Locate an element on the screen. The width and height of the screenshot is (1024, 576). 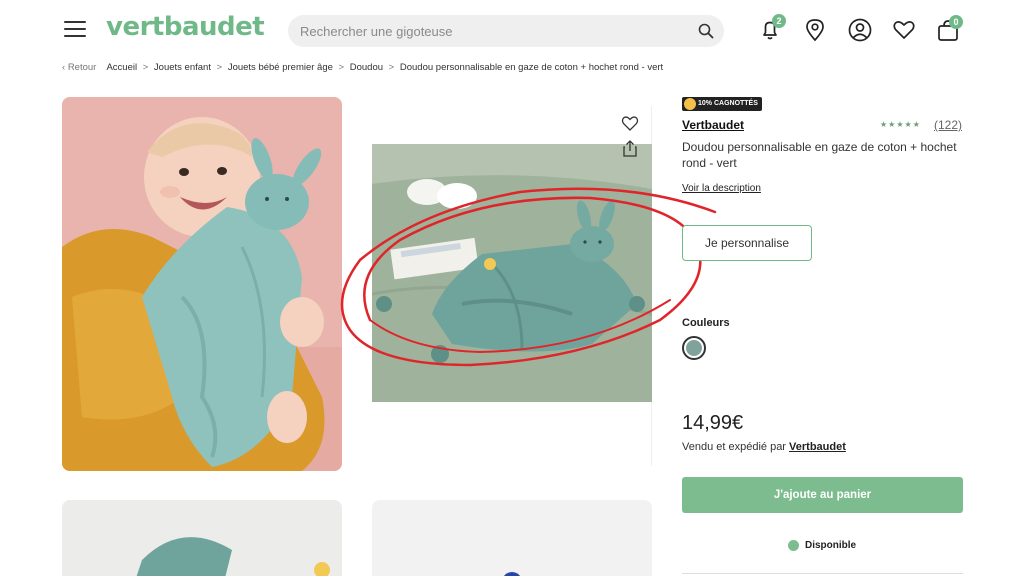
brand-link: Vertbaudet is located at coordinates (713, 125).